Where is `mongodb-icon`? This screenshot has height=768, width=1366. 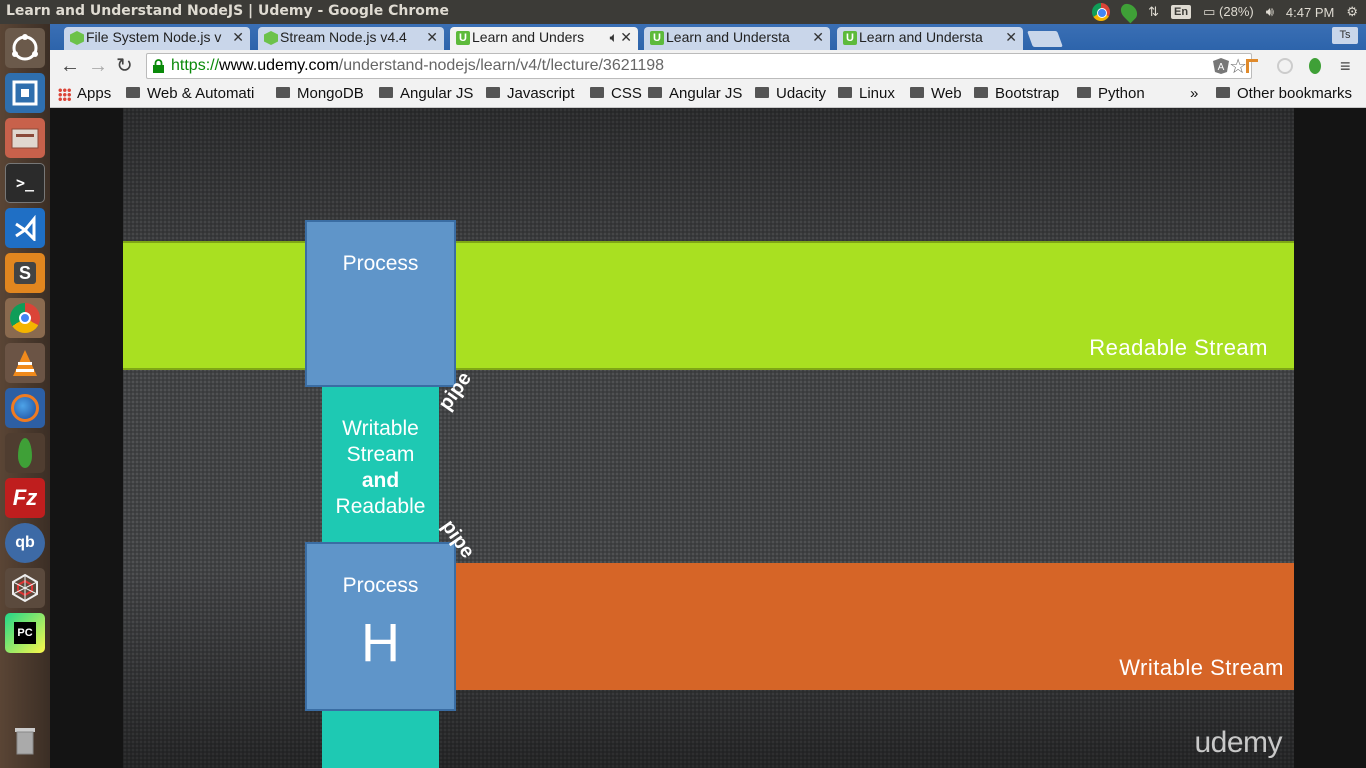
mongodb-icon is located at coordinates (25, 453).